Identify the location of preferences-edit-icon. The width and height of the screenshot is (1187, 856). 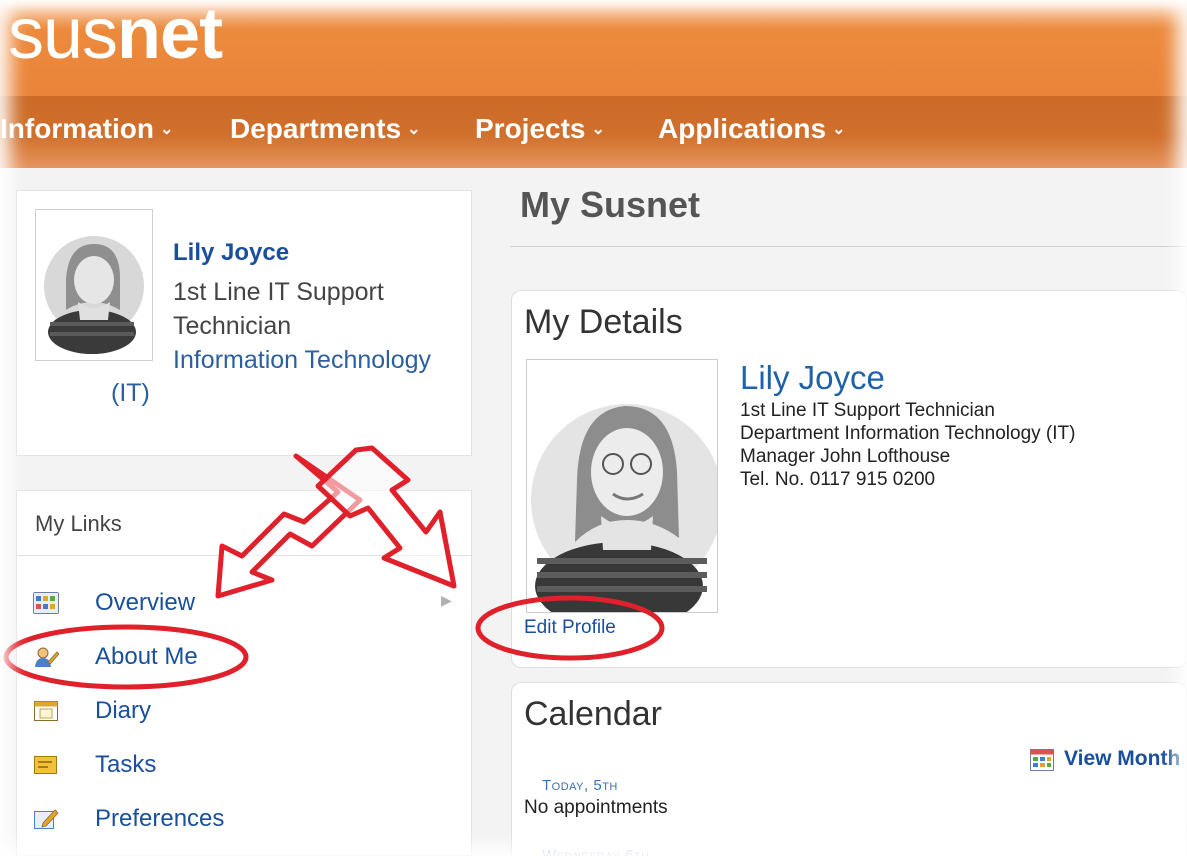
(46, 819).